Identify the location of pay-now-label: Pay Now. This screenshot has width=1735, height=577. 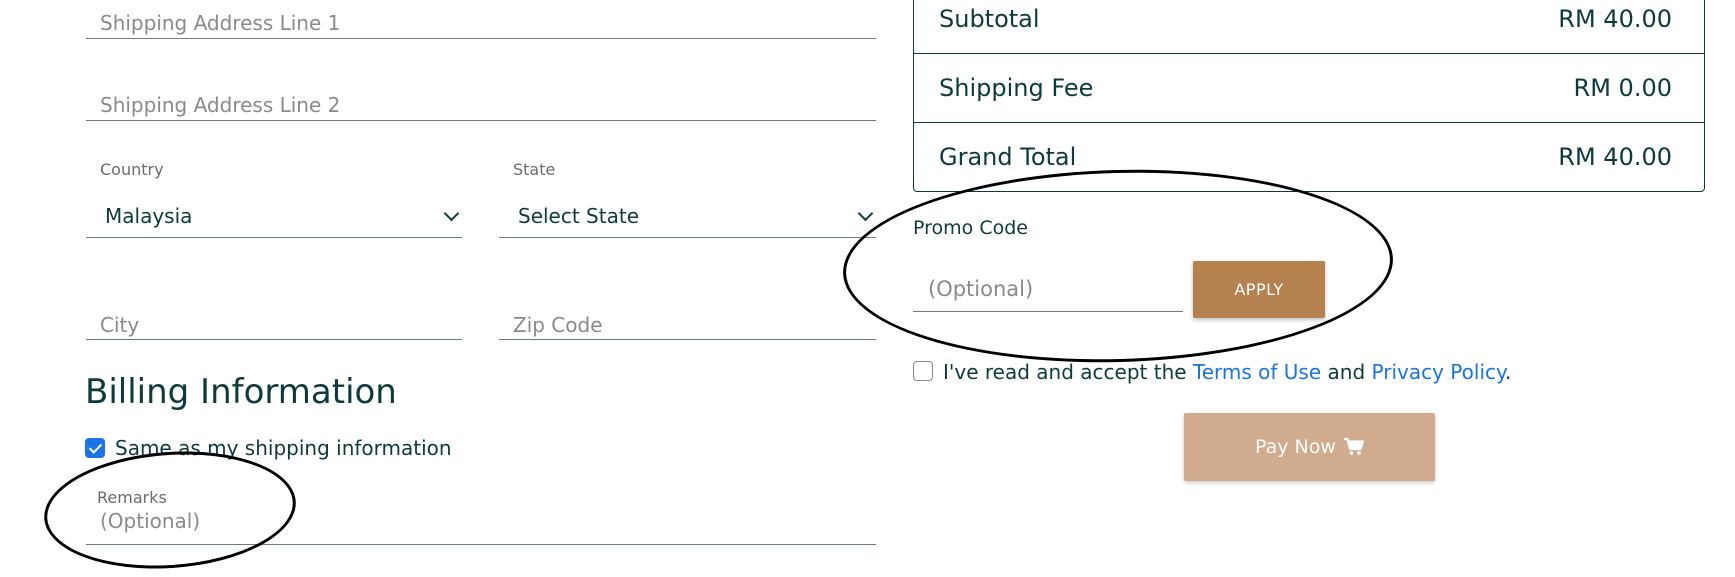
(1295, 447).